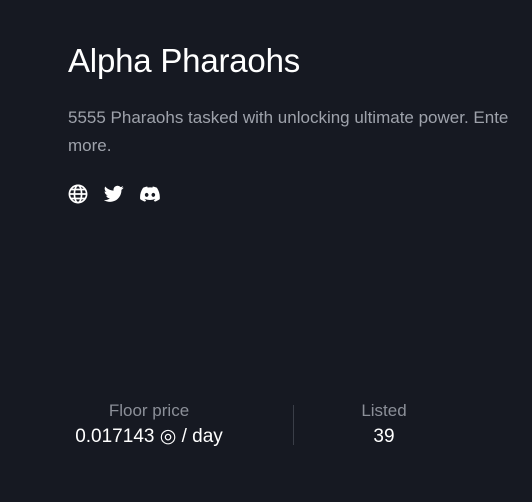 The image size is (532, 502). What do you see at coordinates (149, 410) in the screenshot?
I see `floor-price-label: Floor price` at bounding box center [149, 410].